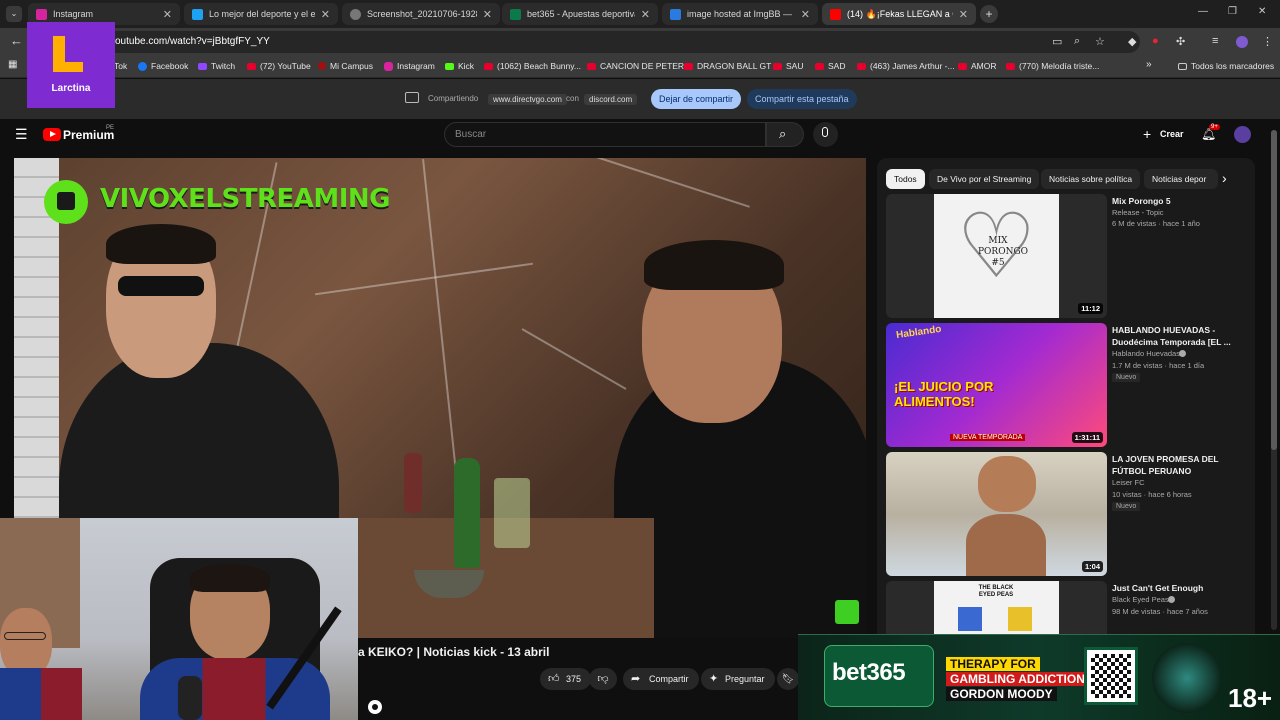  What do you see at coordinates (580, 14) in the screenshot?
I see `tab-bet365: bet365 - Apuestas deportivas e ✕` at bounding box center [580, 14].